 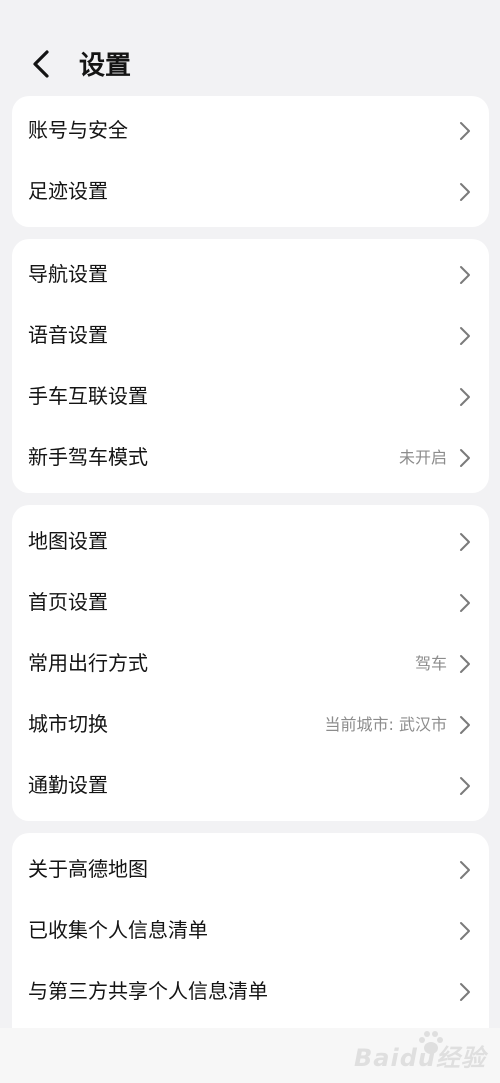 I want to click on row-label: 账号与安全, so click(x=78, y=130).